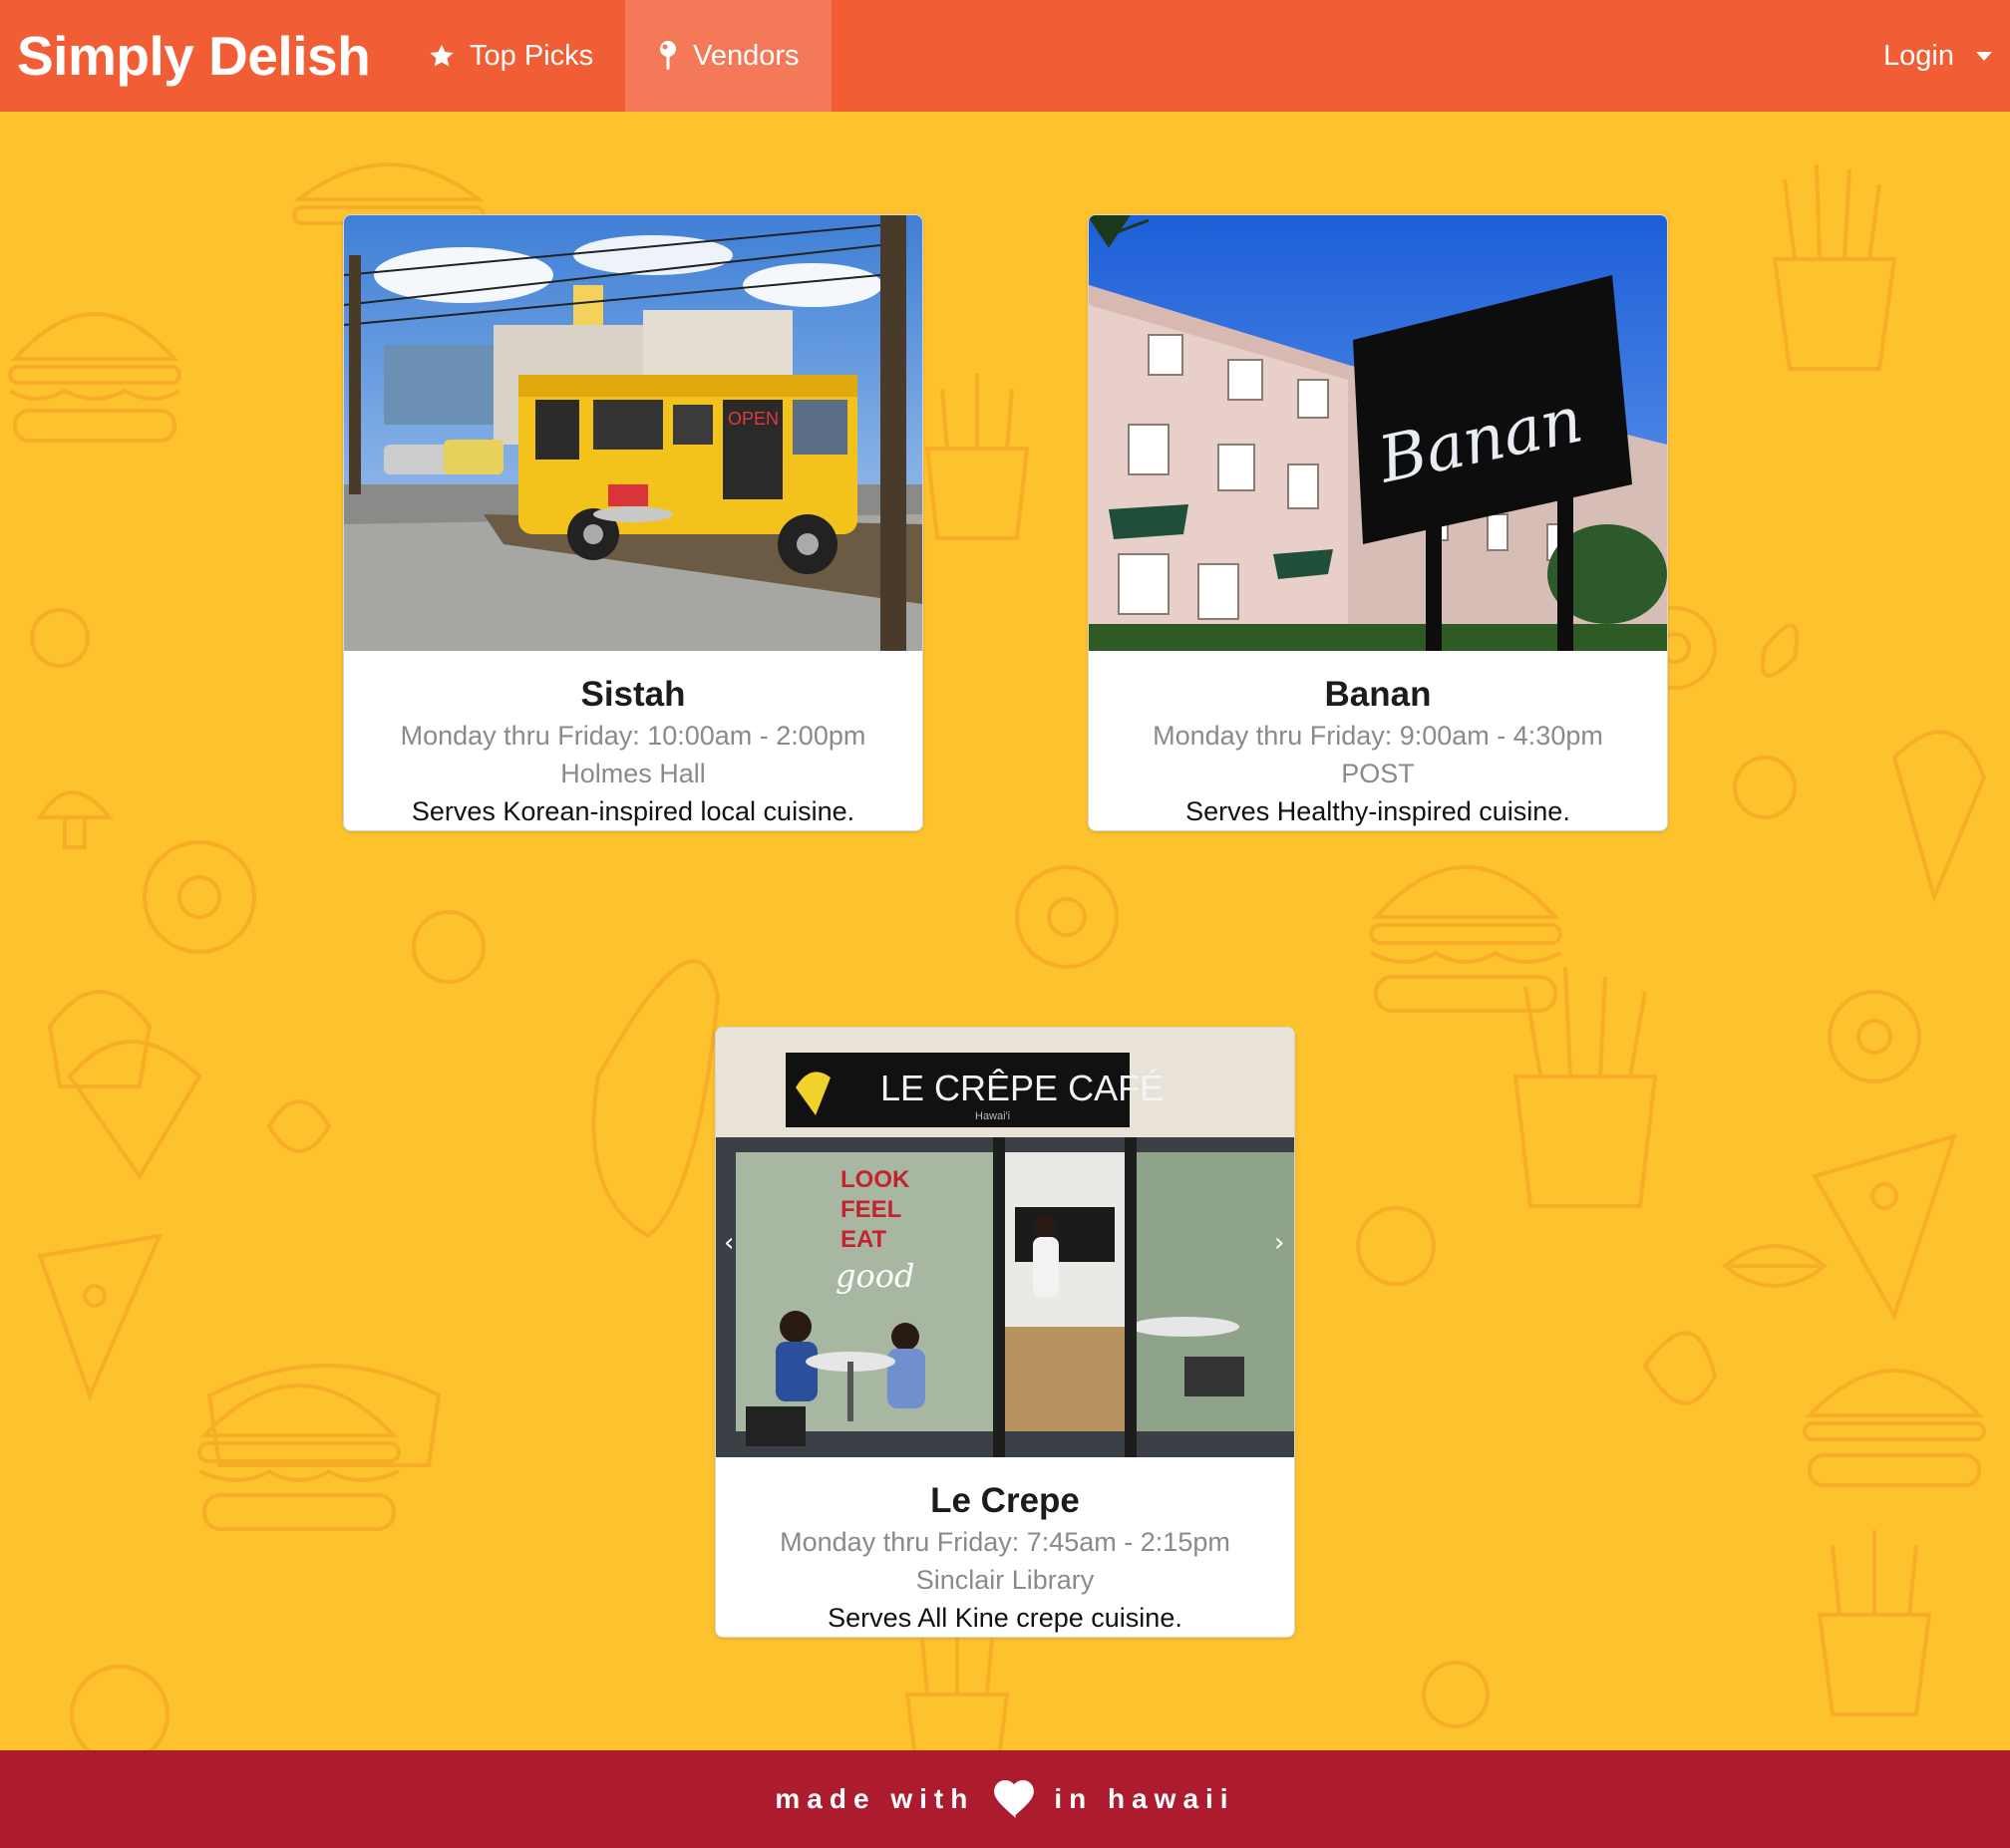 This screenshot has height=1848, width=2010. I want to click on crepe-sign-text: LE CRÊPE CAFÉ, so click(1022, 1088).